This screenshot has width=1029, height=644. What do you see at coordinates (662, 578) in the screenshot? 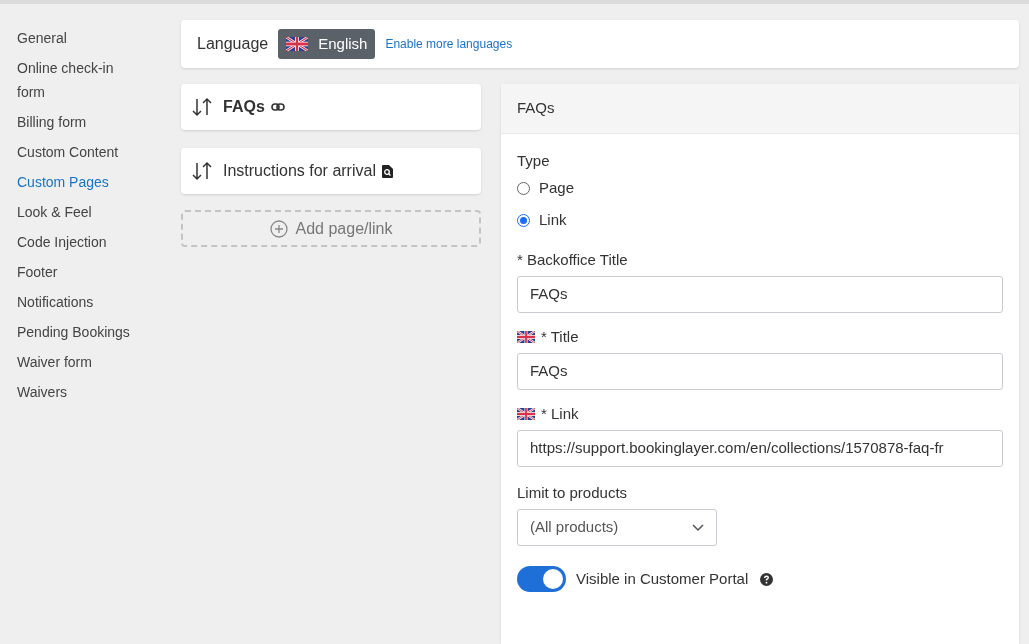
I see `toggle-label: Visible in Customer Portal` at bounding box center [662, 578].